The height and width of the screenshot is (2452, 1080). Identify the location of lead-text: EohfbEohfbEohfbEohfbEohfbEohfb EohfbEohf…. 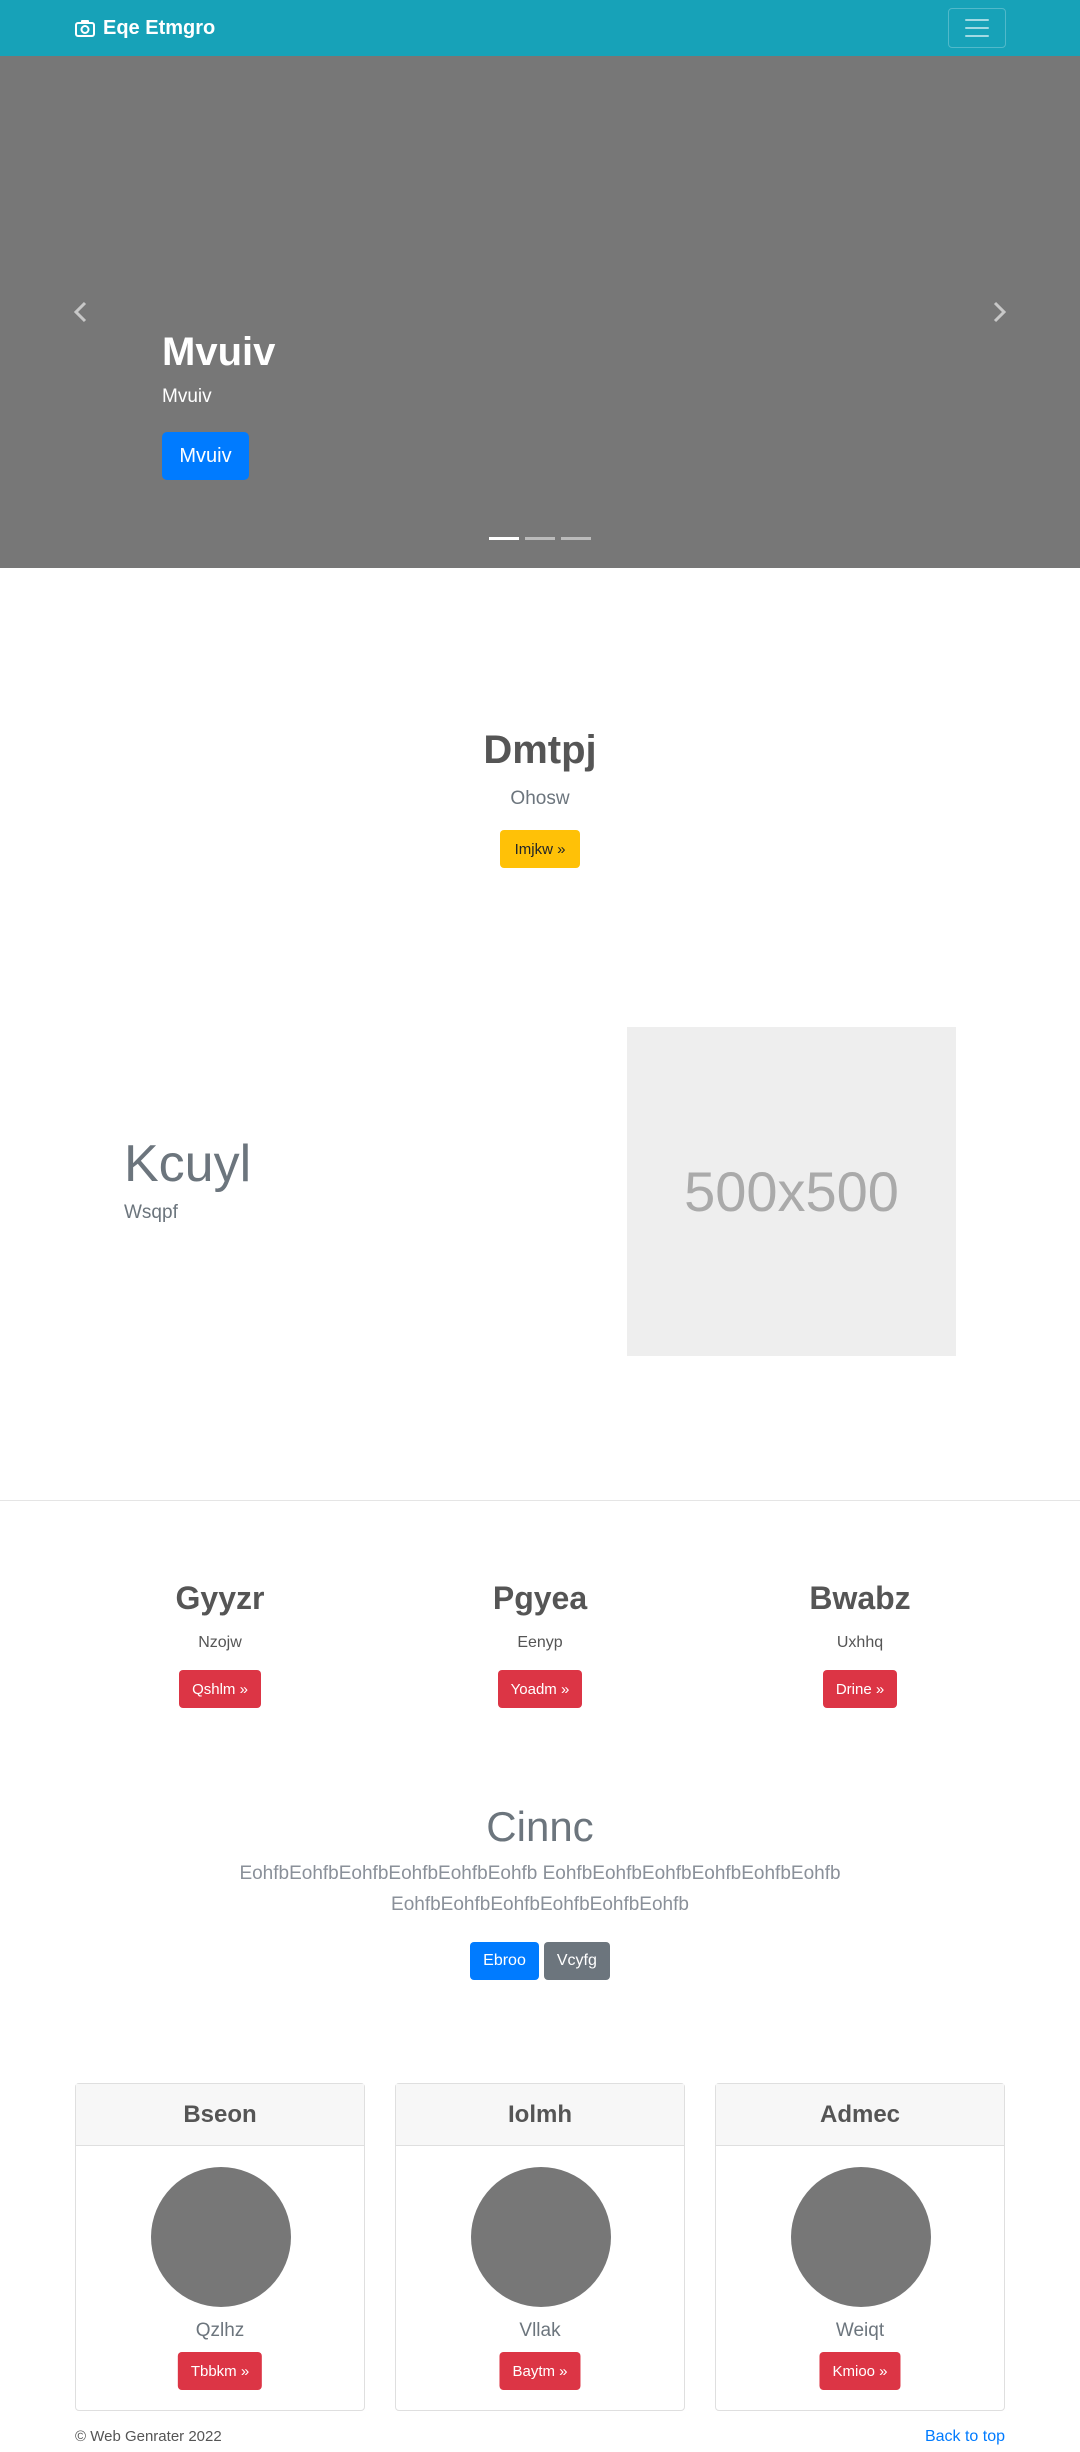
(540, 1889).